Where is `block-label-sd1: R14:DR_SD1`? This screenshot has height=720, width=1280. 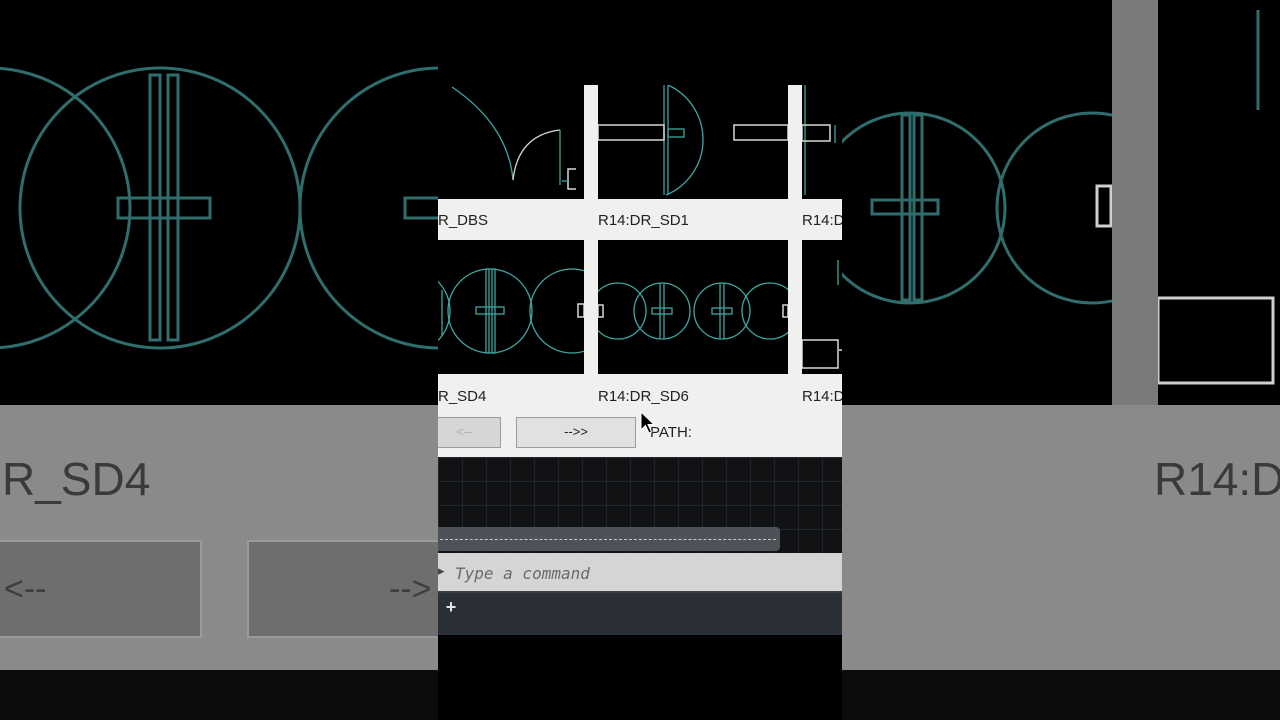
block-label-sd1: R14:DR_SD1 is located at coordinates (643, 220).